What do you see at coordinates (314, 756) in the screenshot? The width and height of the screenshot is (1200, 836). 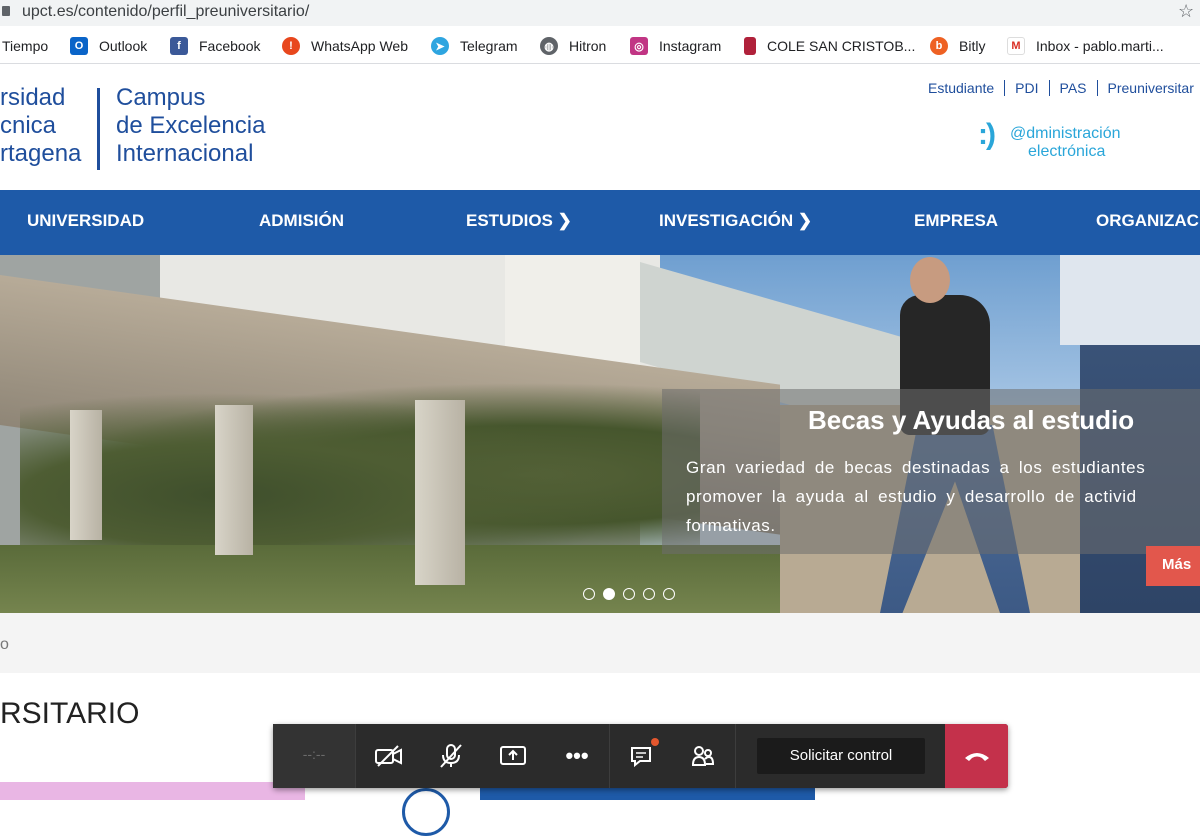 I see `call-timer: --:--` at bounding box center [314, 756].